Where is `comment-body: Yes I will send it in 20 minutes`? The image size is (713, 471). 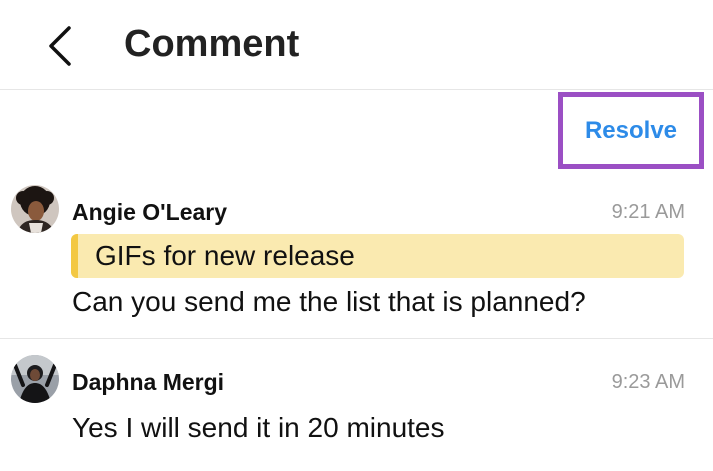
comment-body: Yes I will send it in 20 minutes is located at coordinates (258, 427).